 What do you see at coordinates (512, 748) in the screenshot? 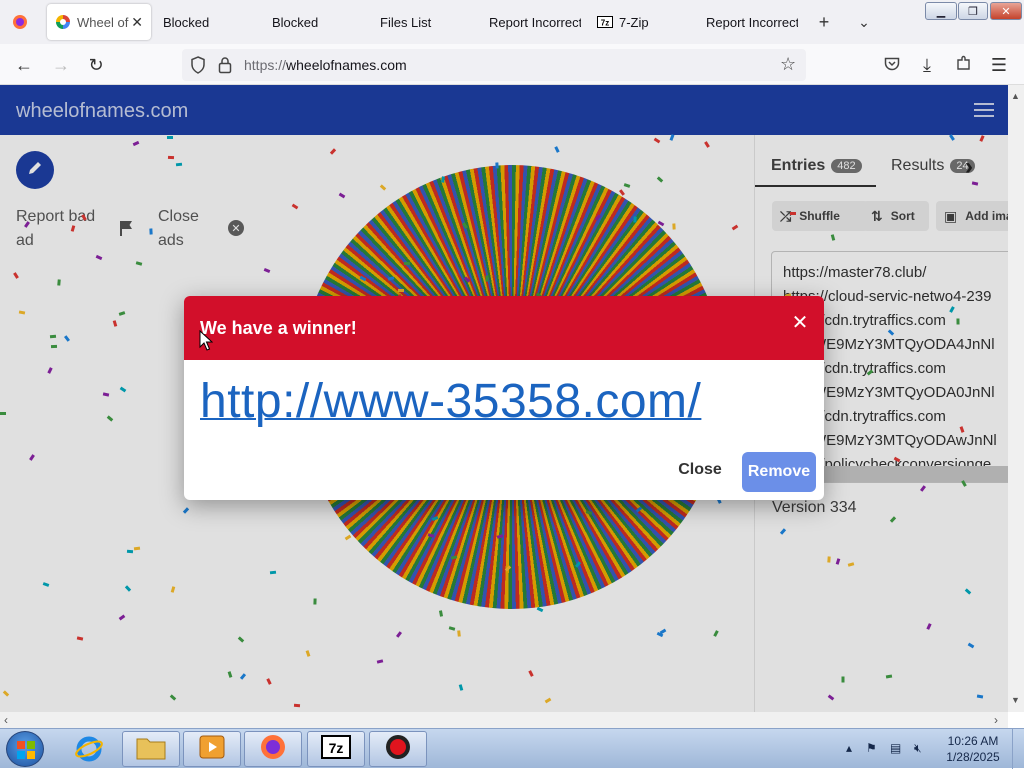
I see `windows-taskbar: 7z ▴ ⚑ ▤ 🔇︎ 10:26 AM 1/28/2025` at bounding box center [512, 748].